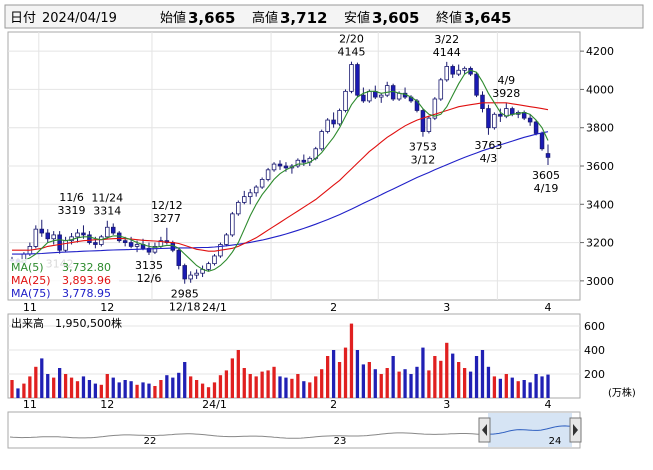 This screenshot has width=653, height=470. What do you see at coordinates (594, 326) in the screenshot?
I see `volume-tick-label: 600` at bounding box center [594, 326].